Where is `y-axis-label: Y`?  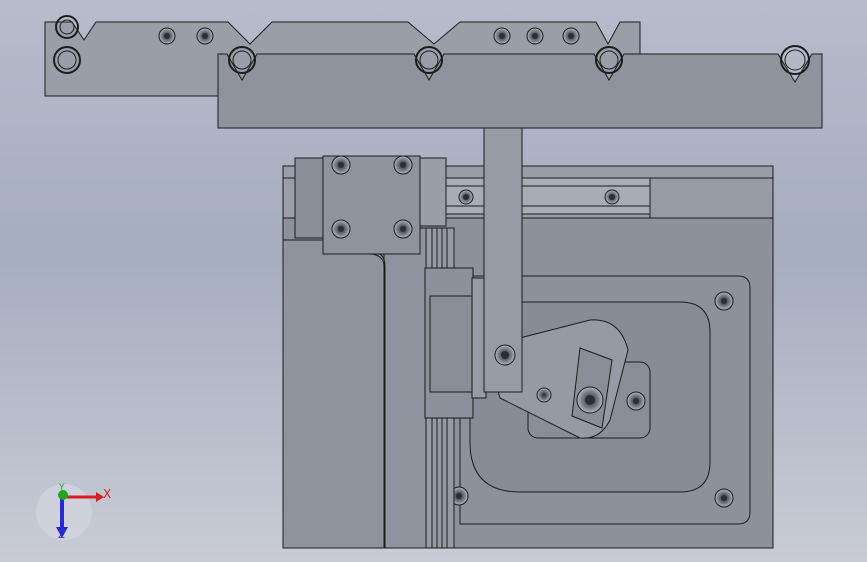 y-axis-label: Y is located at coordinates (62, 488).